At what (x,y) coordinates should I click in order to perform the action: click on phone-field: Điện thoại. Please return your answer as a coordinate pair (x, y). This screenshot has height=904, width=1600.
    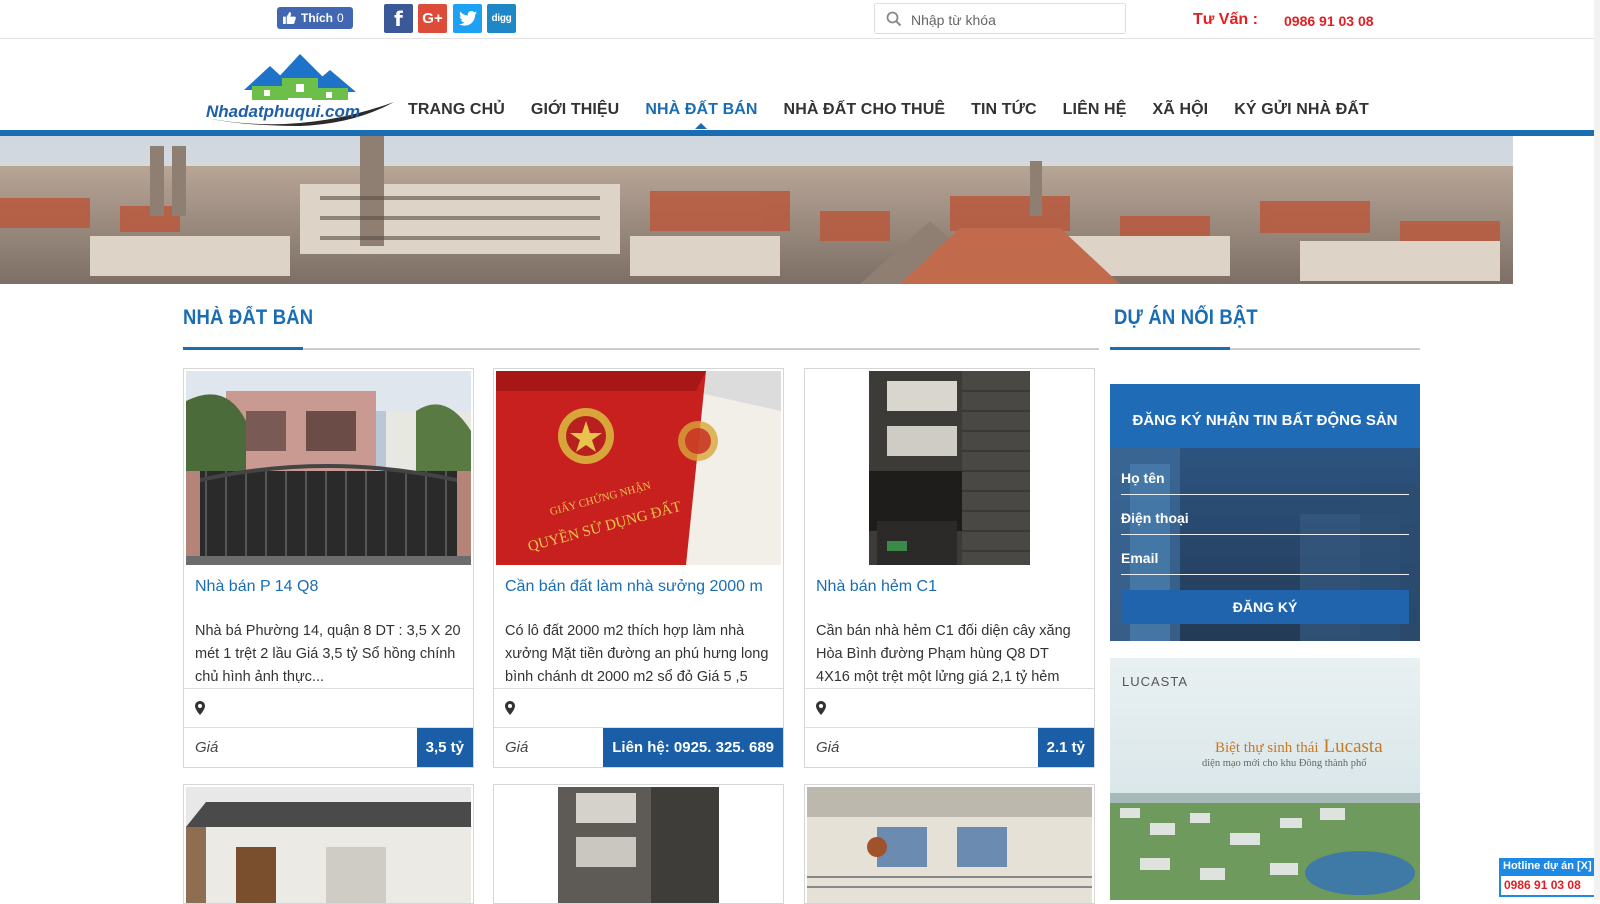
    Looking at the image, I should click on (1265, 522).